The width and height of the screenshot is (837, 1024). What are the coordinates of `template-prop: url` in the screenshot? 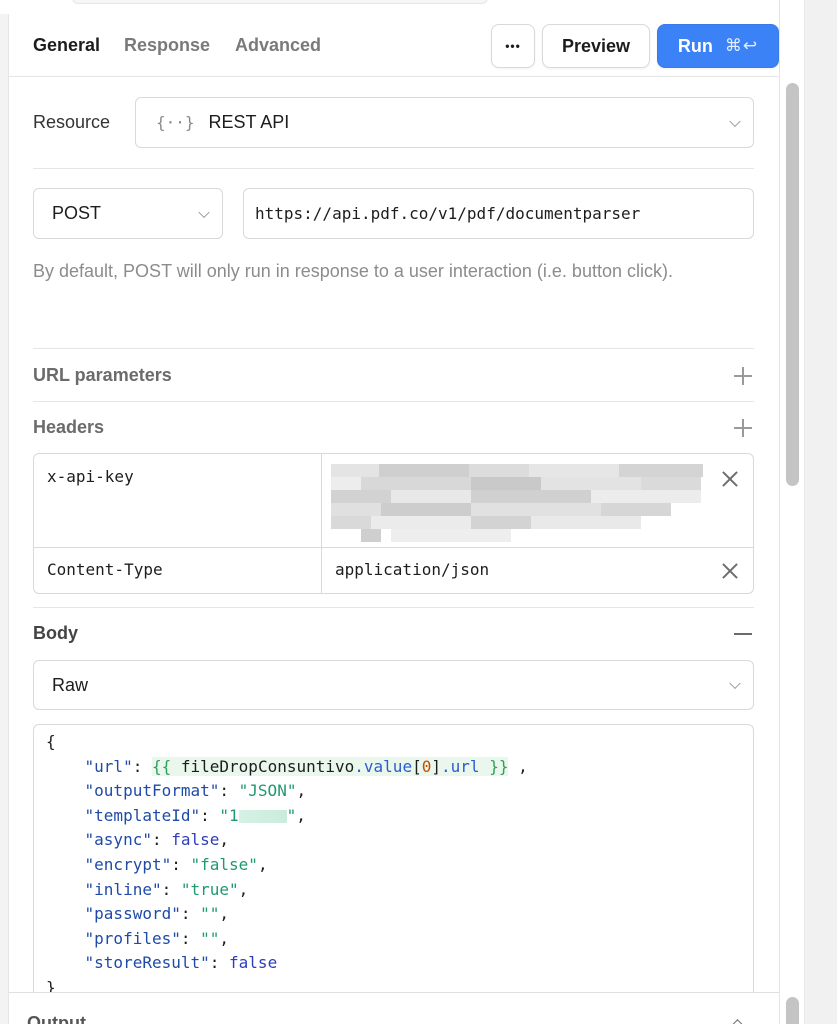 It's located at (465, 766).